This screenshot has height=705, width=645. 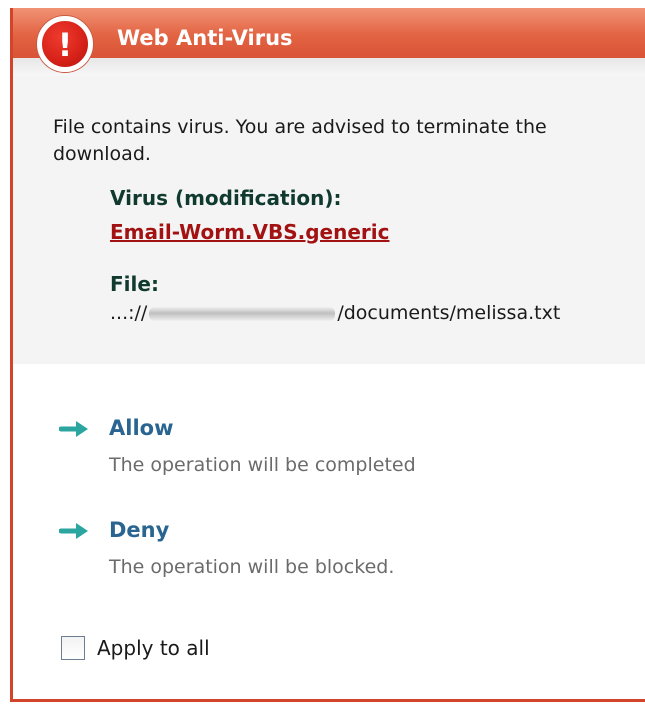 What do you see at coordinates (139, 530) in the screenshot?
I see `deny-label: Deny` at bounding box center [139, 530].